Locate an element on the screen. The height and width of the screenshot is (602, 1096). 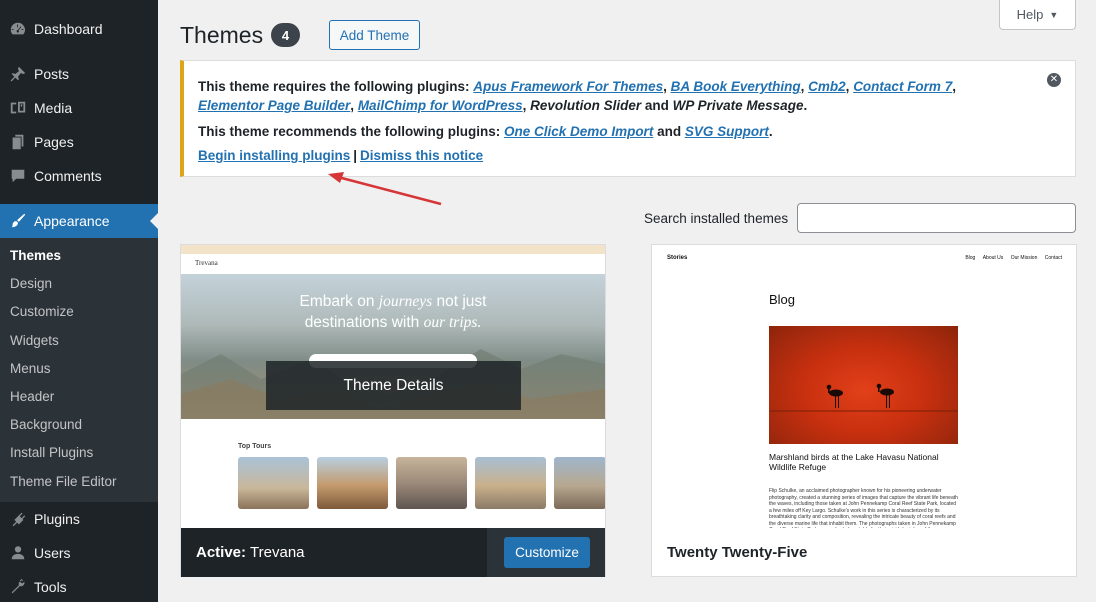
page-title: Themes is located at coordinates (222, 35).